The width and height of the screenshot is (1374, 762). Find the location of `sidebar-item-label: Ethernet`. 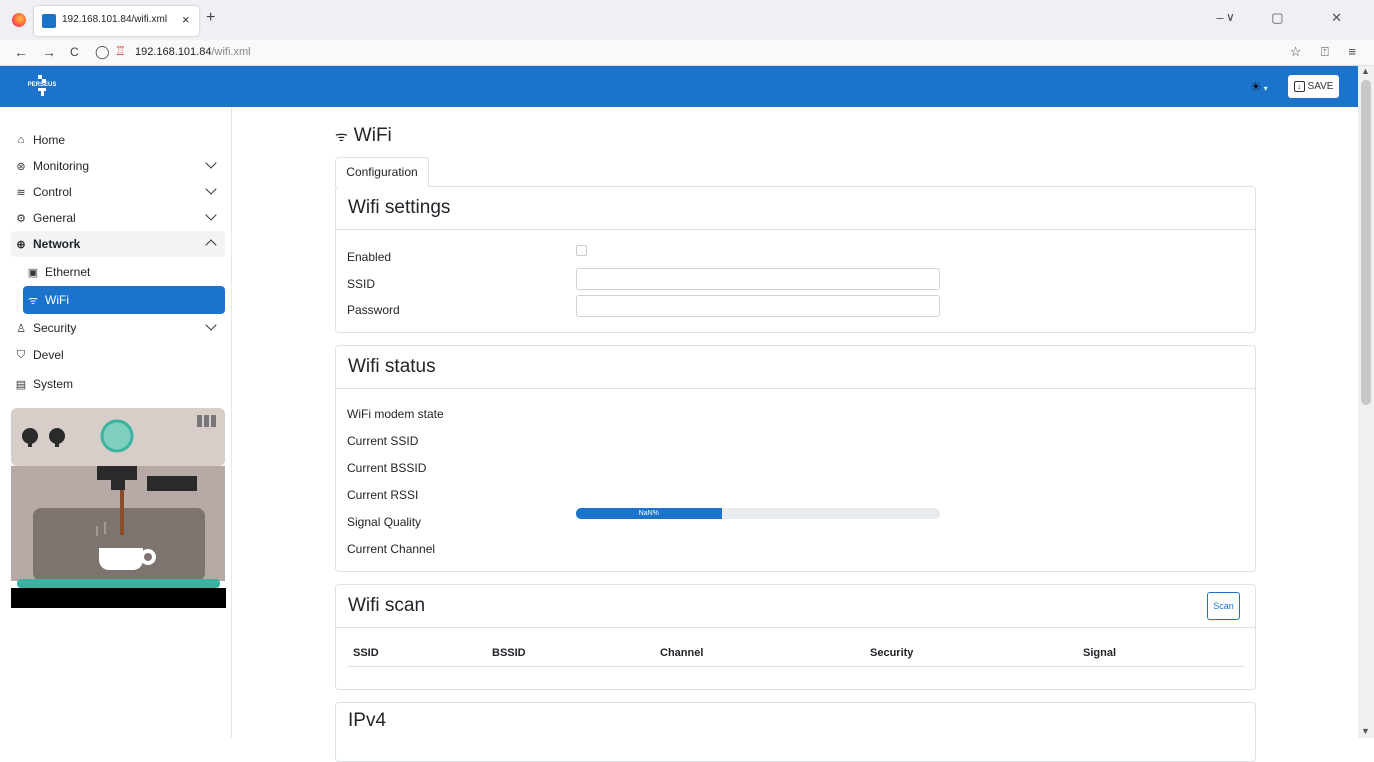

sidebar-item-label: Ethernet is located at coordinates (68, 272).